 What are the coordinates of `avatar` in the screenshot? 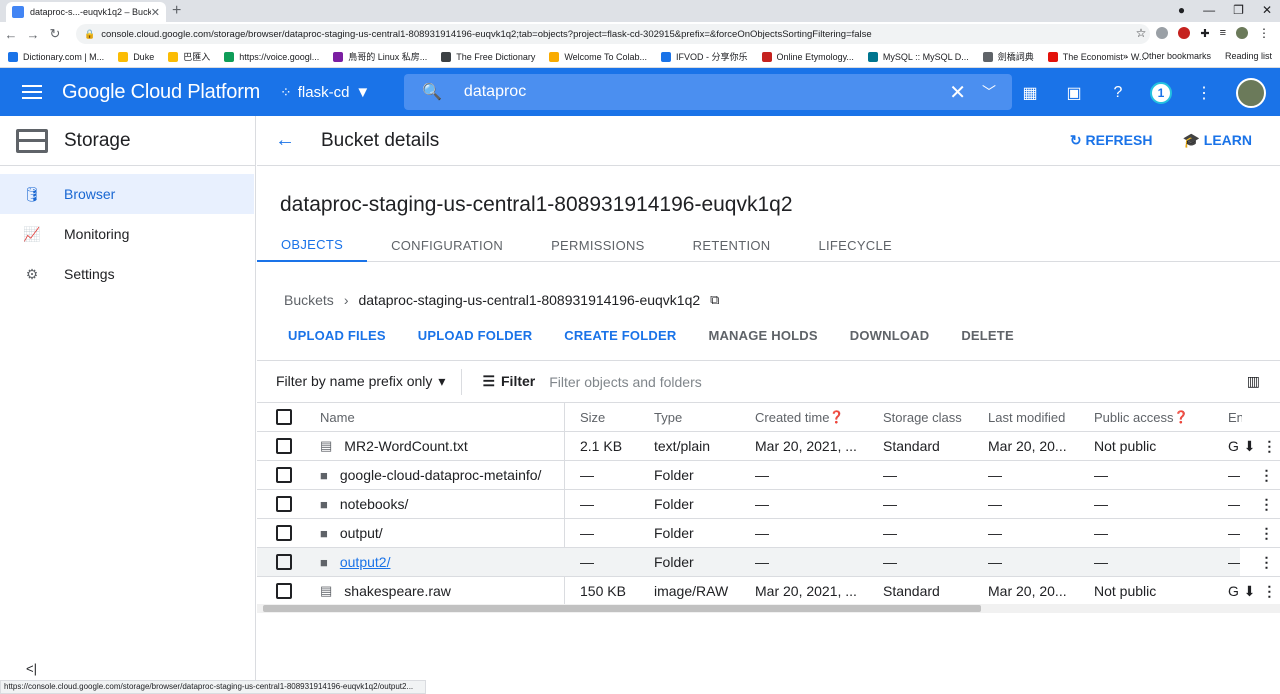 It's located at (1251, 93).